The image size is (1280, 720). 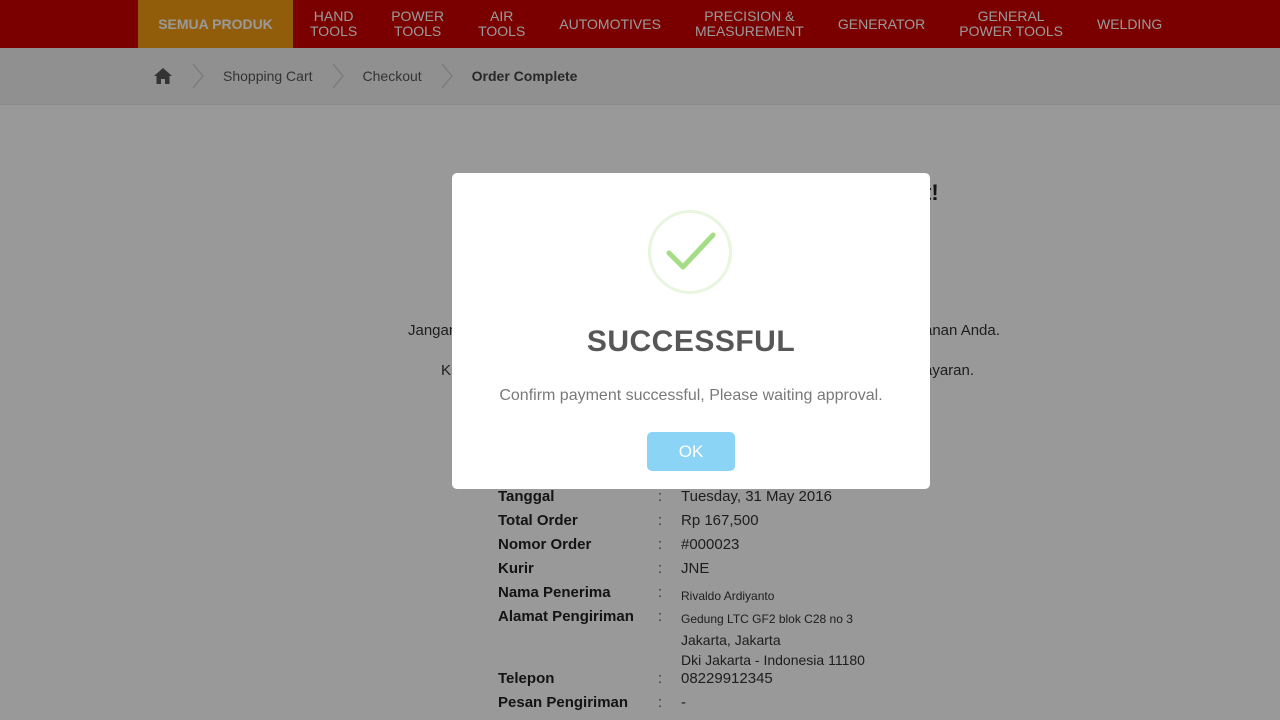 I want to click on success-check-icon, so click(x=690, y=252).